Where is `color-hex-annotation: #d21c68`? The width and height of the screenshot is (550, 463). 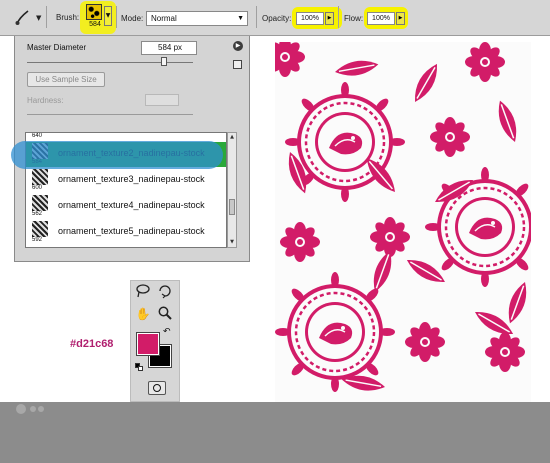 color-hex-annotation: #d21c68 is located at coordinates (92, 344).